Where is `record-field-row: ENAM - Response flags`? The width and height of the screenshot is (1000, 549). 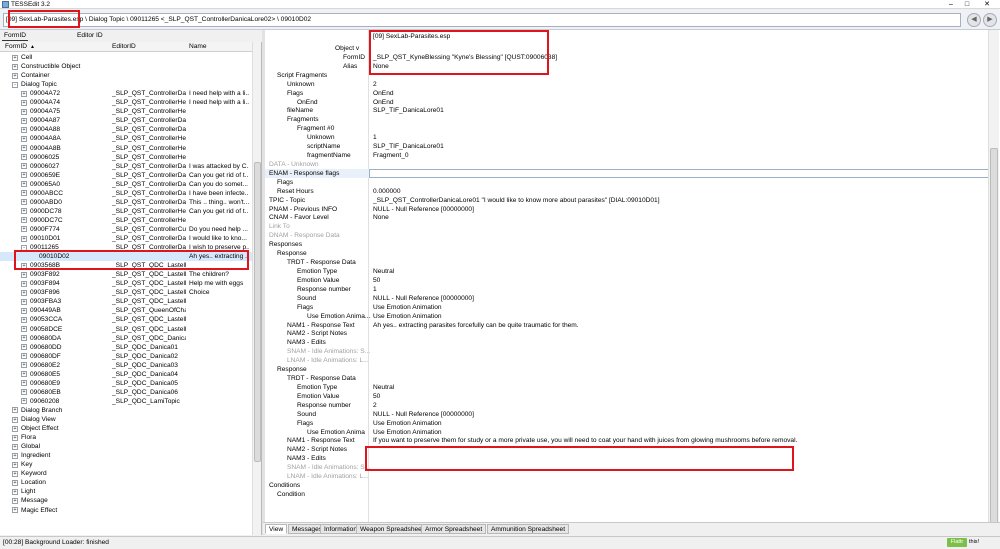 record-field-row: ENAM - Response flags is located at coordinates (628, 173).